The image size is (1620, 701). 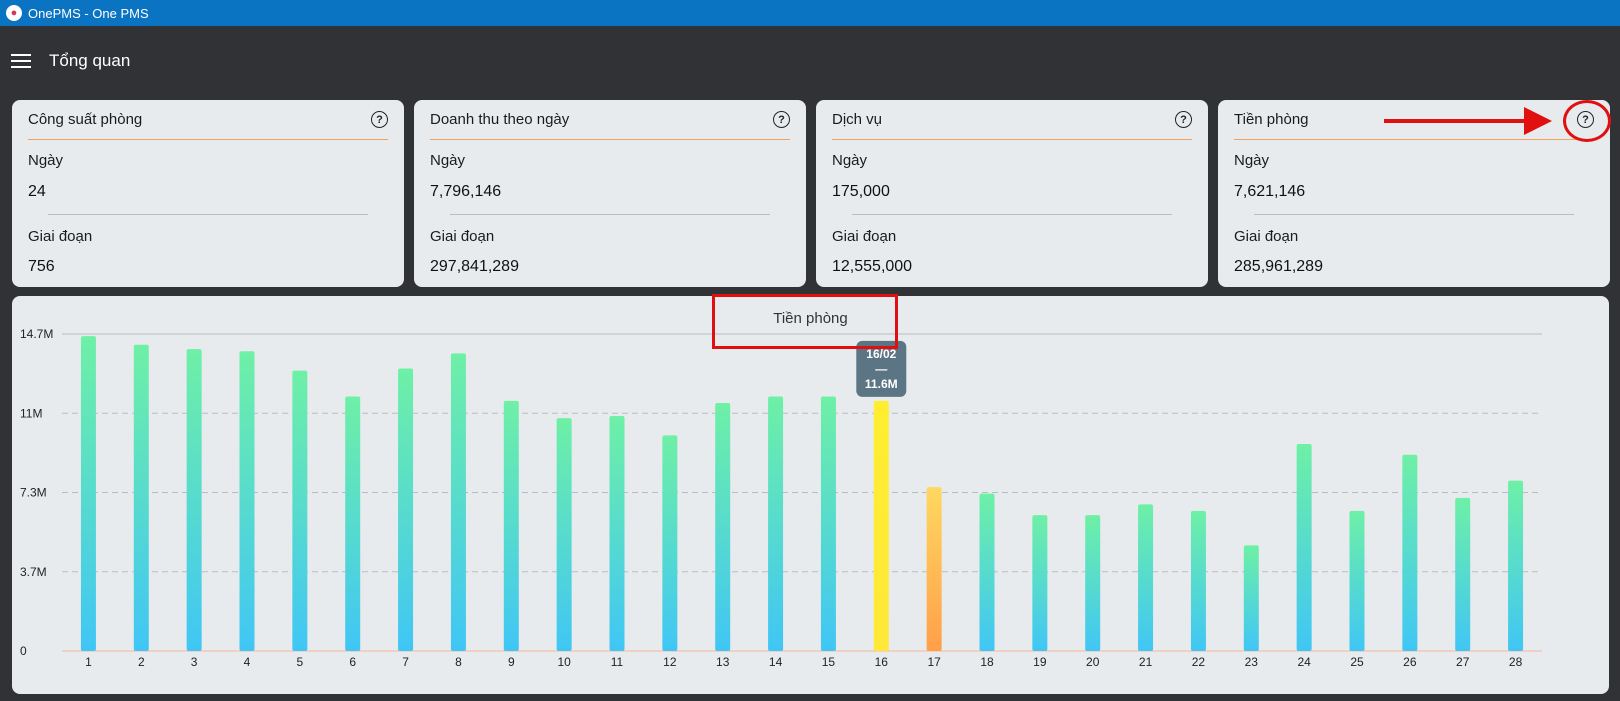 What do you see at coordinates (1458, 121) in the screenshot?
I see `arrow-annotation` at bounding box center [1458, 121].